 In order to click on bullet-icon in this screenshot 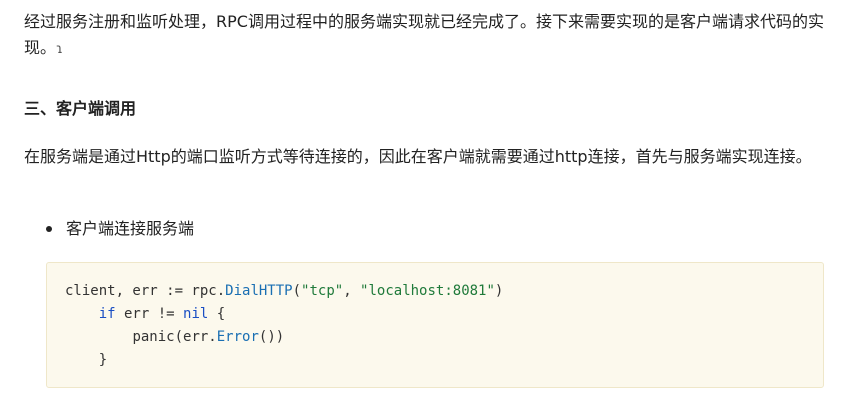, I will do `click(49, 229)`.